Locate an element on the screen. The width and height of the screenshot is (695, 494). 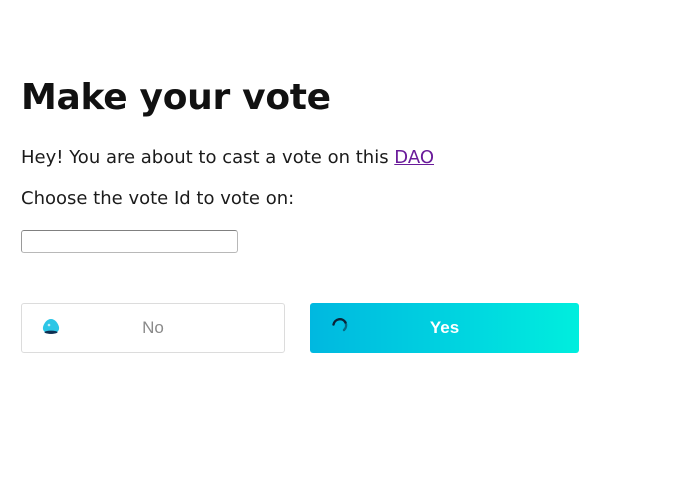
vote-no-button: No is located at coordinates (153, 328).